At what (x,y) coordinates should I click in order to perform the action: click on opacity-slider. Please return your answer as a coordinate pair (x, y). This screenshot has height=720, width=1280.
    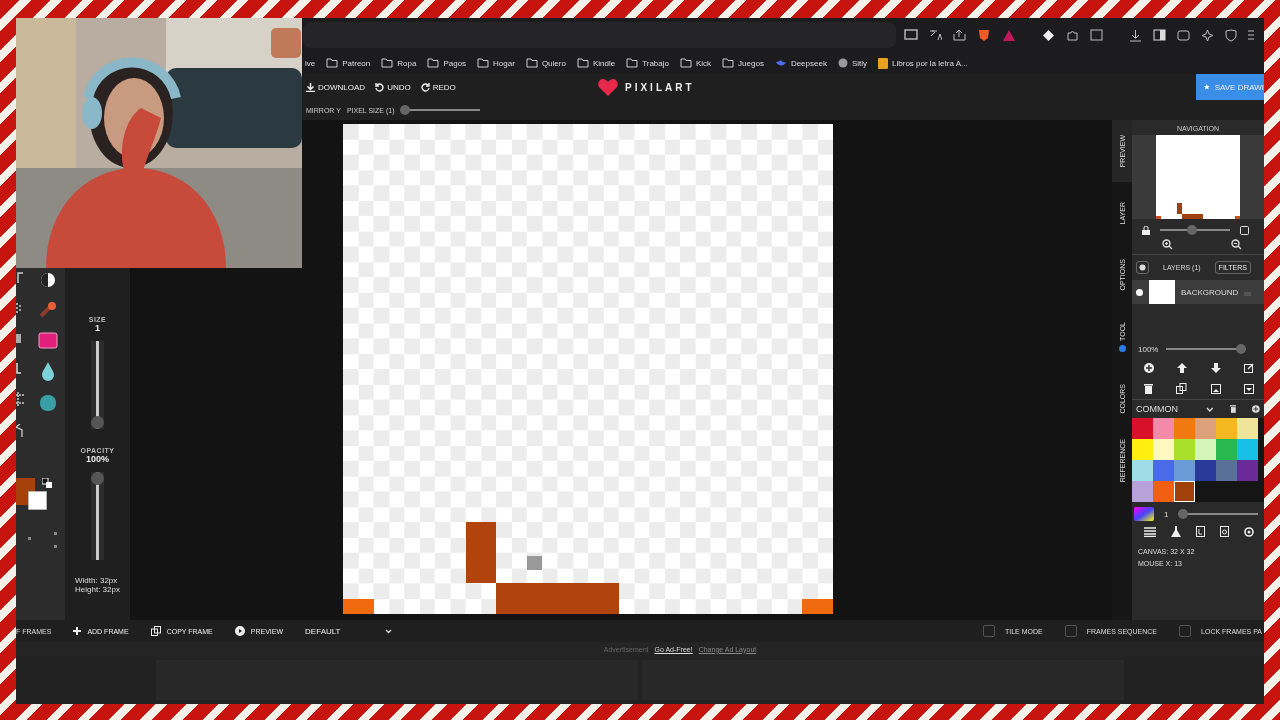
    Looking at the image, I should click on (97, 516).